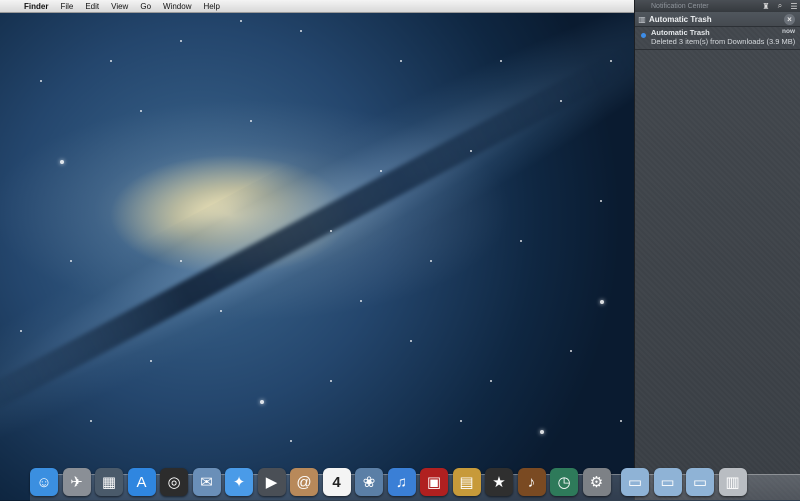  Describe the element at coordinates (304, 482) in the screenshot. I see `contacts-icon: @` at that location.